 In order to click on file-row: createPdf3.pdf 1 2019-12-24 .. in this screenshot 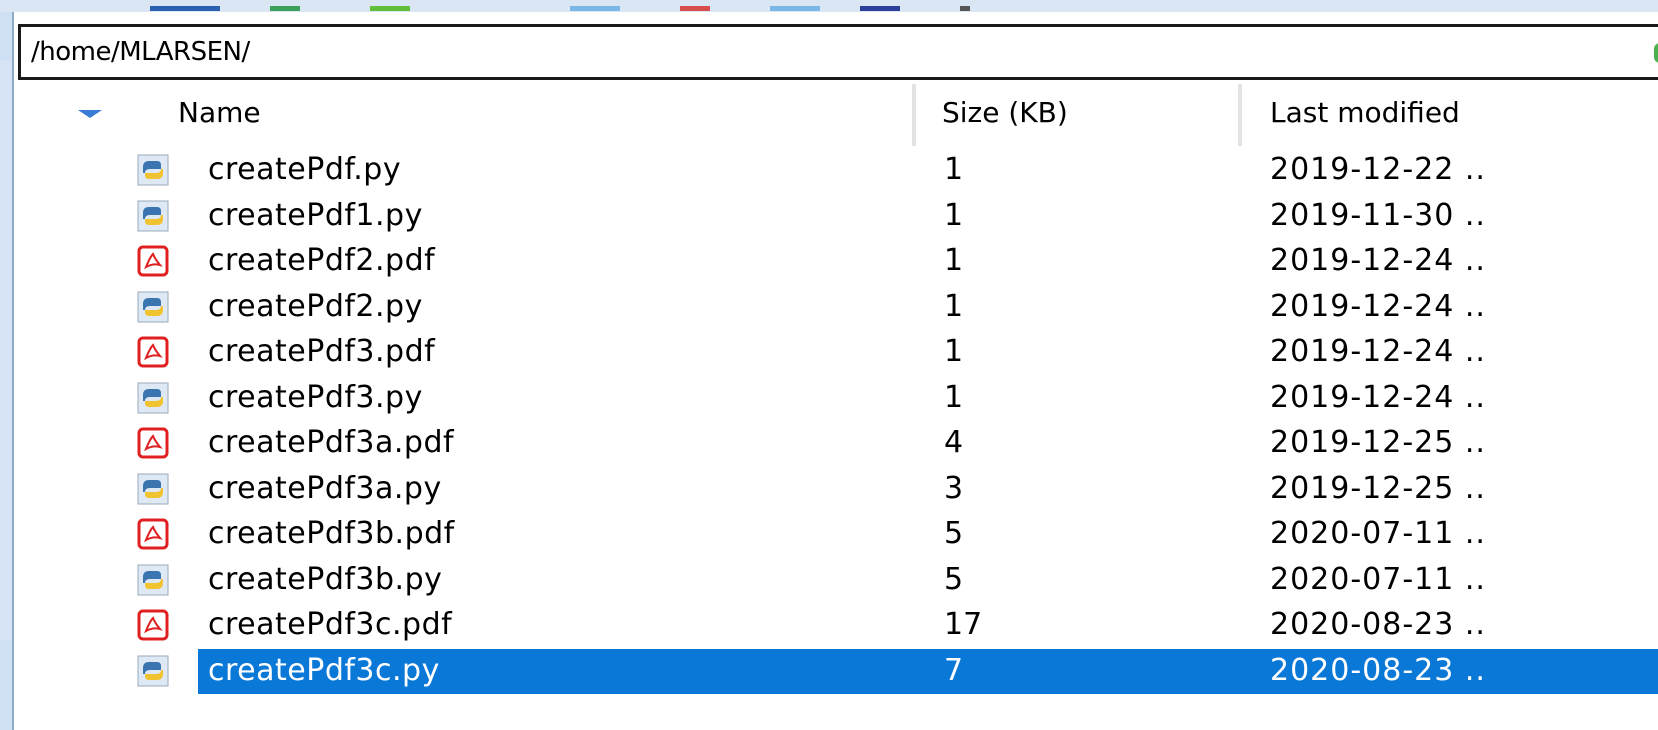, I will do `click(829, 352)`.